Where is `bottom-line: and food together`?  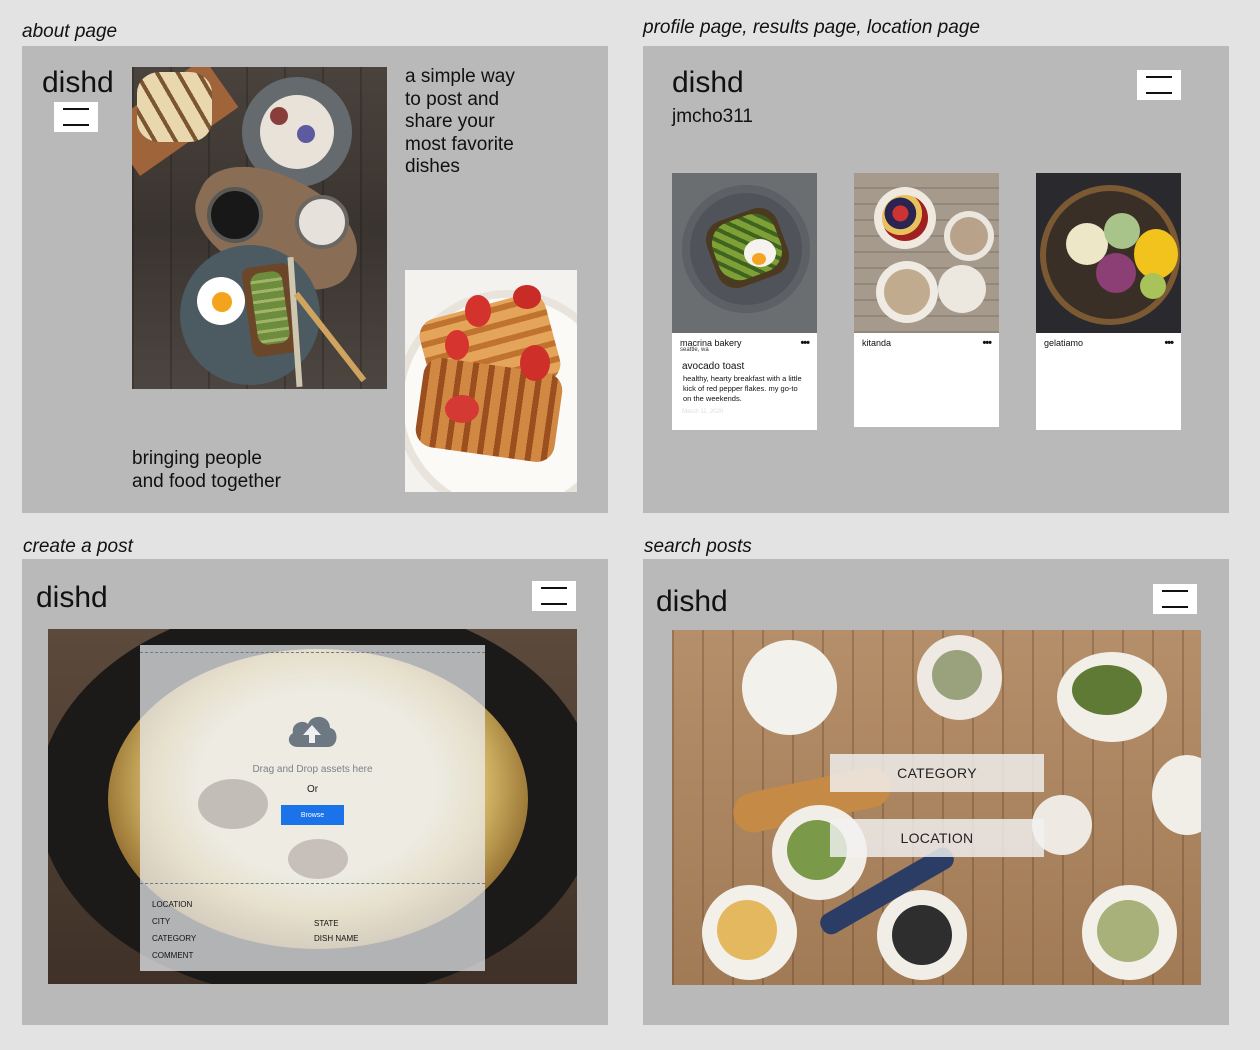
bottom-line: and food together is located at coordinates (206, 481).